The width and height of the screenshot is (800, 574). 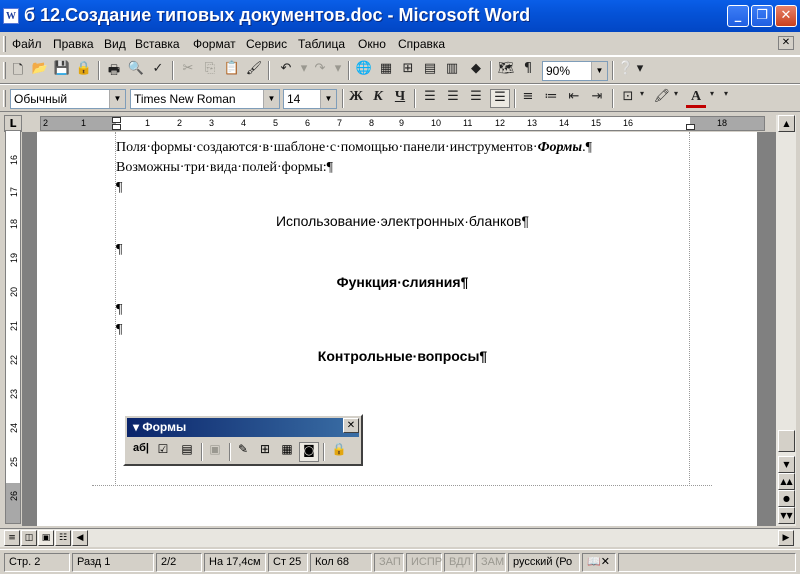 I want to click on right-indent-marker, so click(x=690, y=127).